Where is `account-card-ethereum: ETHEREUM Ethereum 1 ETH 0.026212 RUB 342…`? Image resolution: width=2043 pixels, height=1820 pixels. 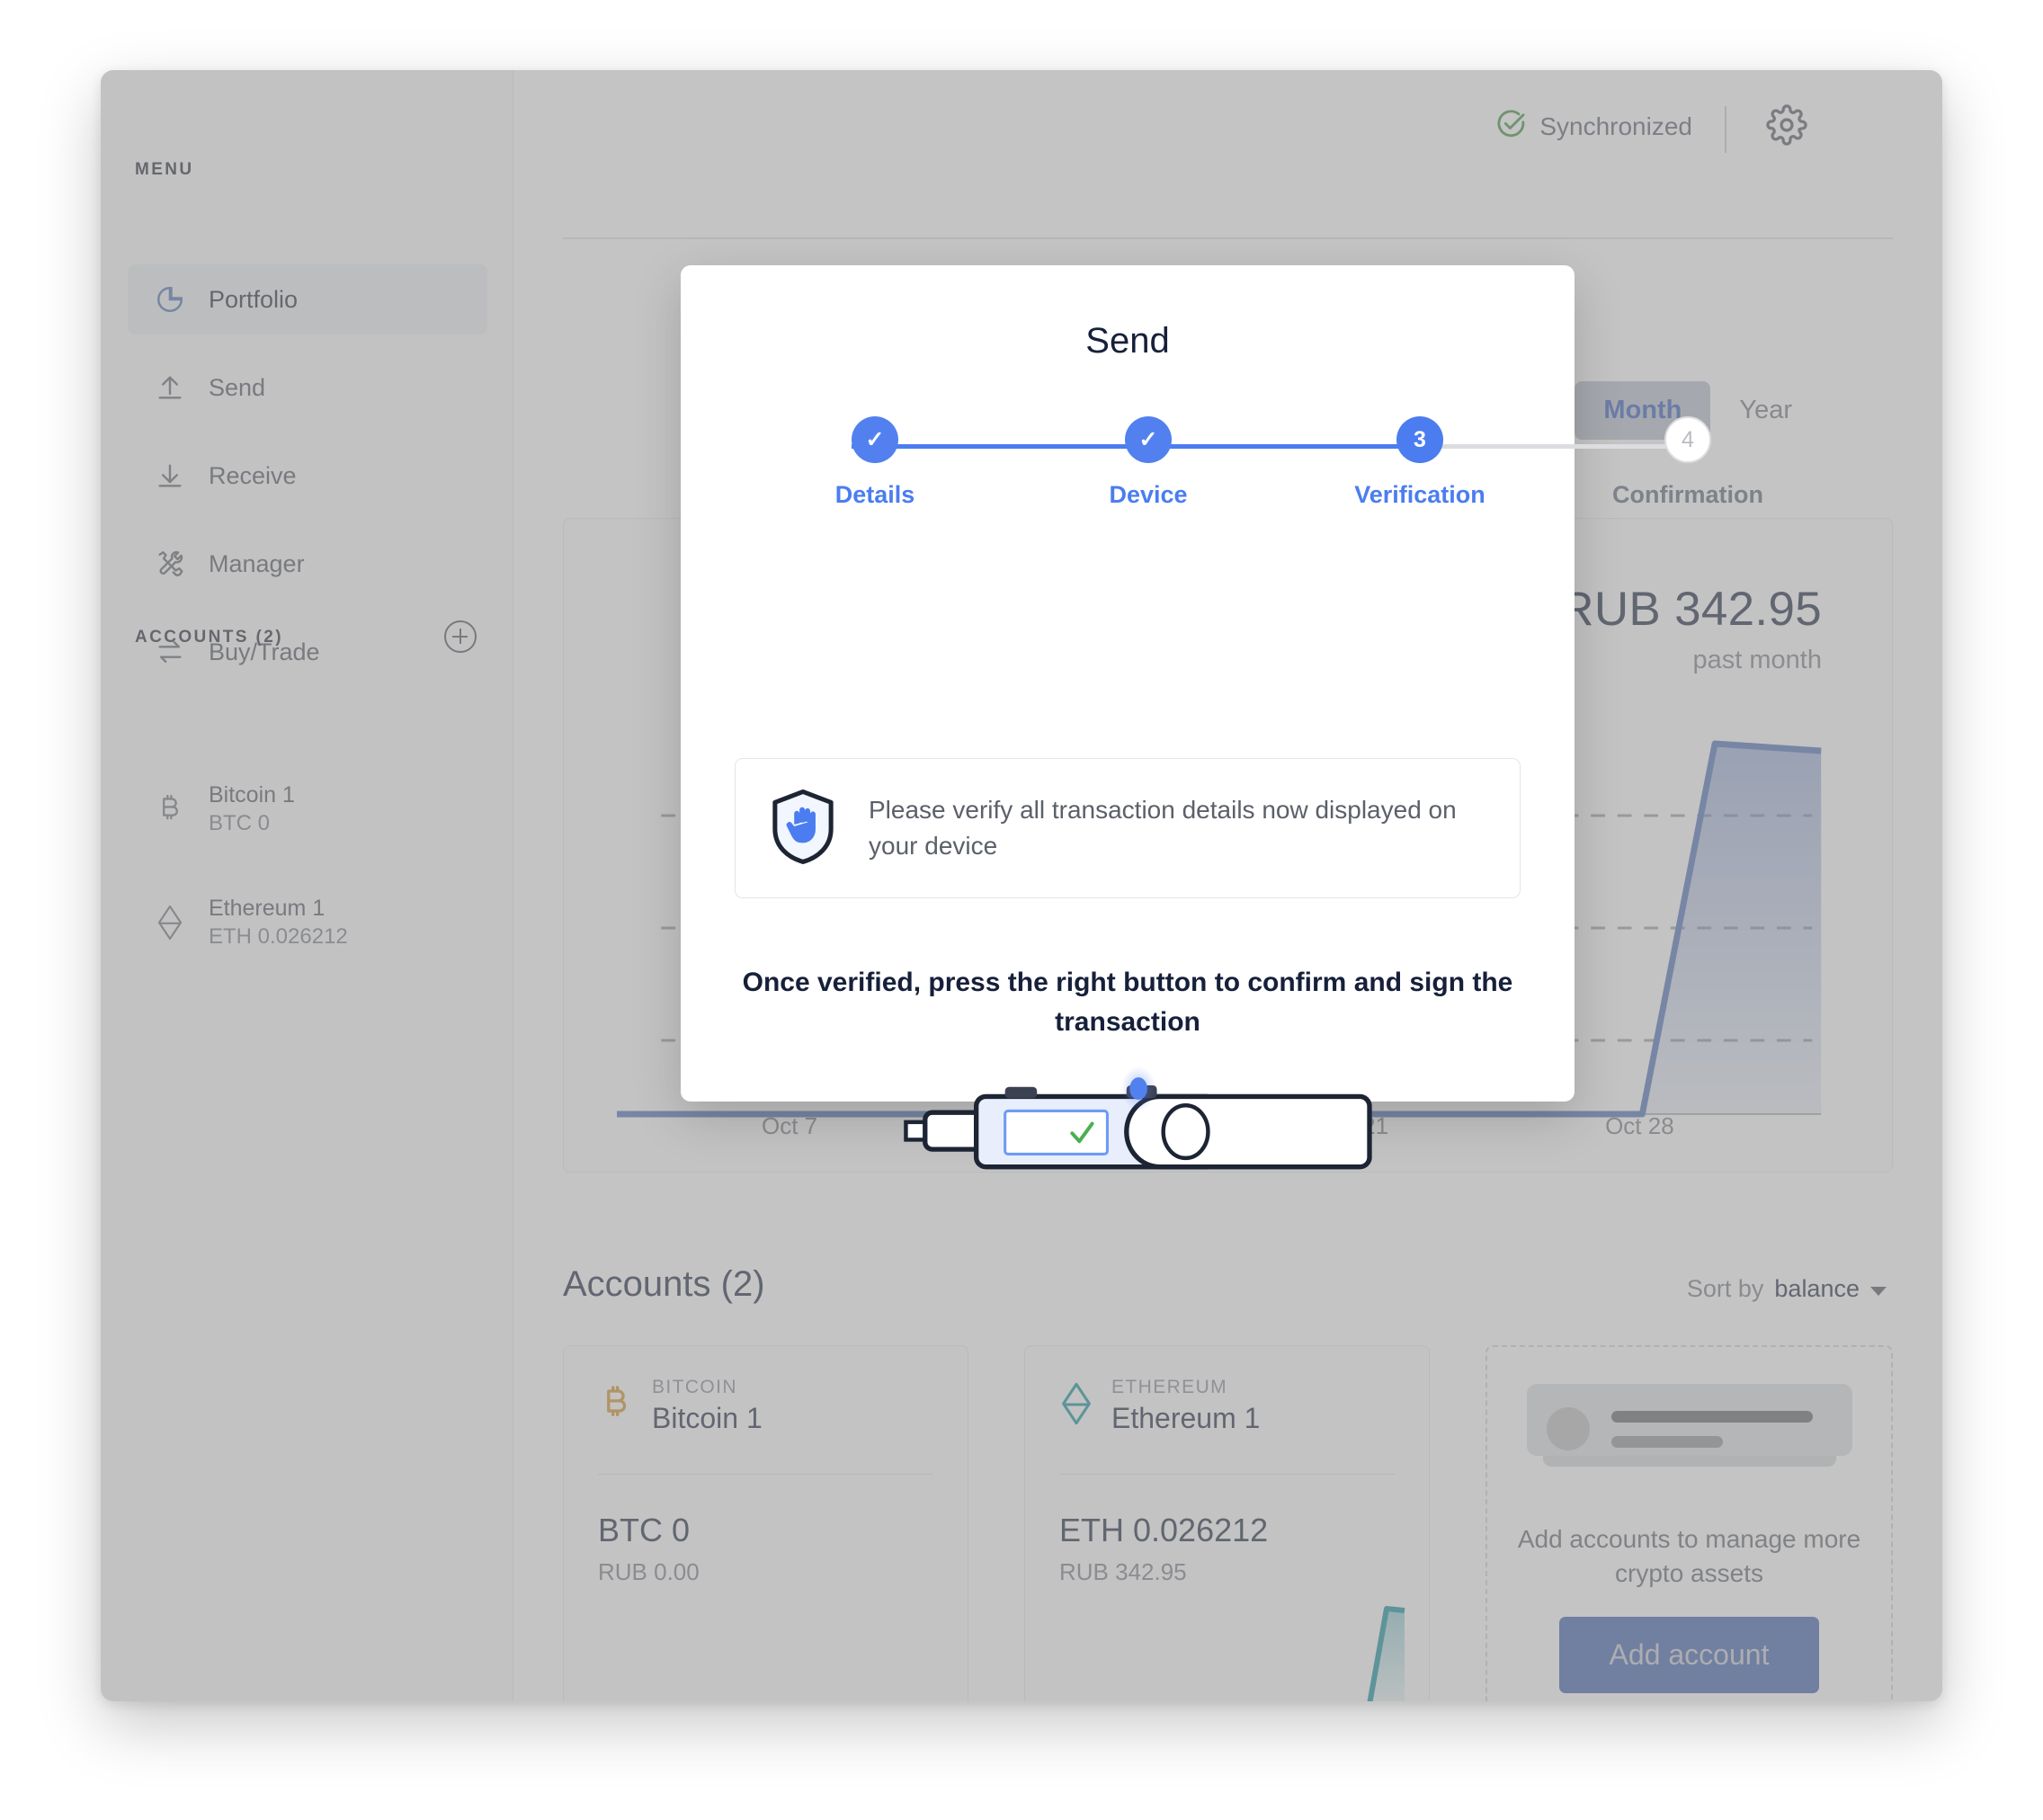
account-card-ethereum: ETHEREUM Ethereum 1 ETH 0.026212 RUB 342… is located at coordinates (1227, 1523).